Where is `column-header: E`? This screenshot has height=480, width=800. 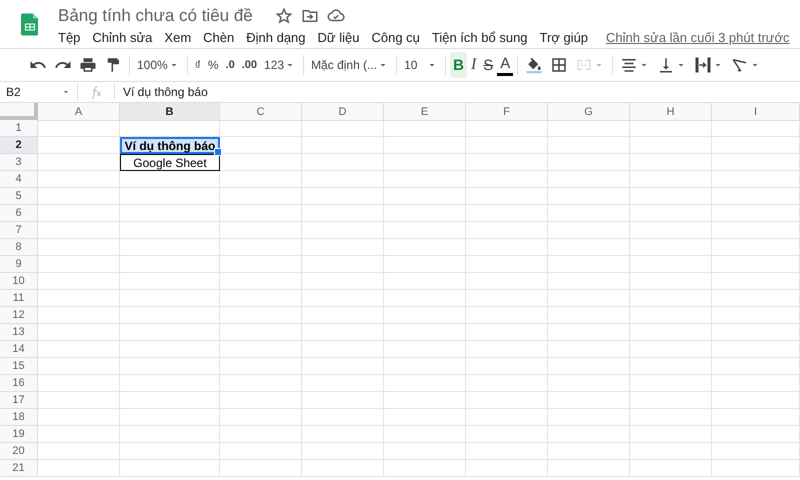 column-header: E is located at coordinates (425, 112).